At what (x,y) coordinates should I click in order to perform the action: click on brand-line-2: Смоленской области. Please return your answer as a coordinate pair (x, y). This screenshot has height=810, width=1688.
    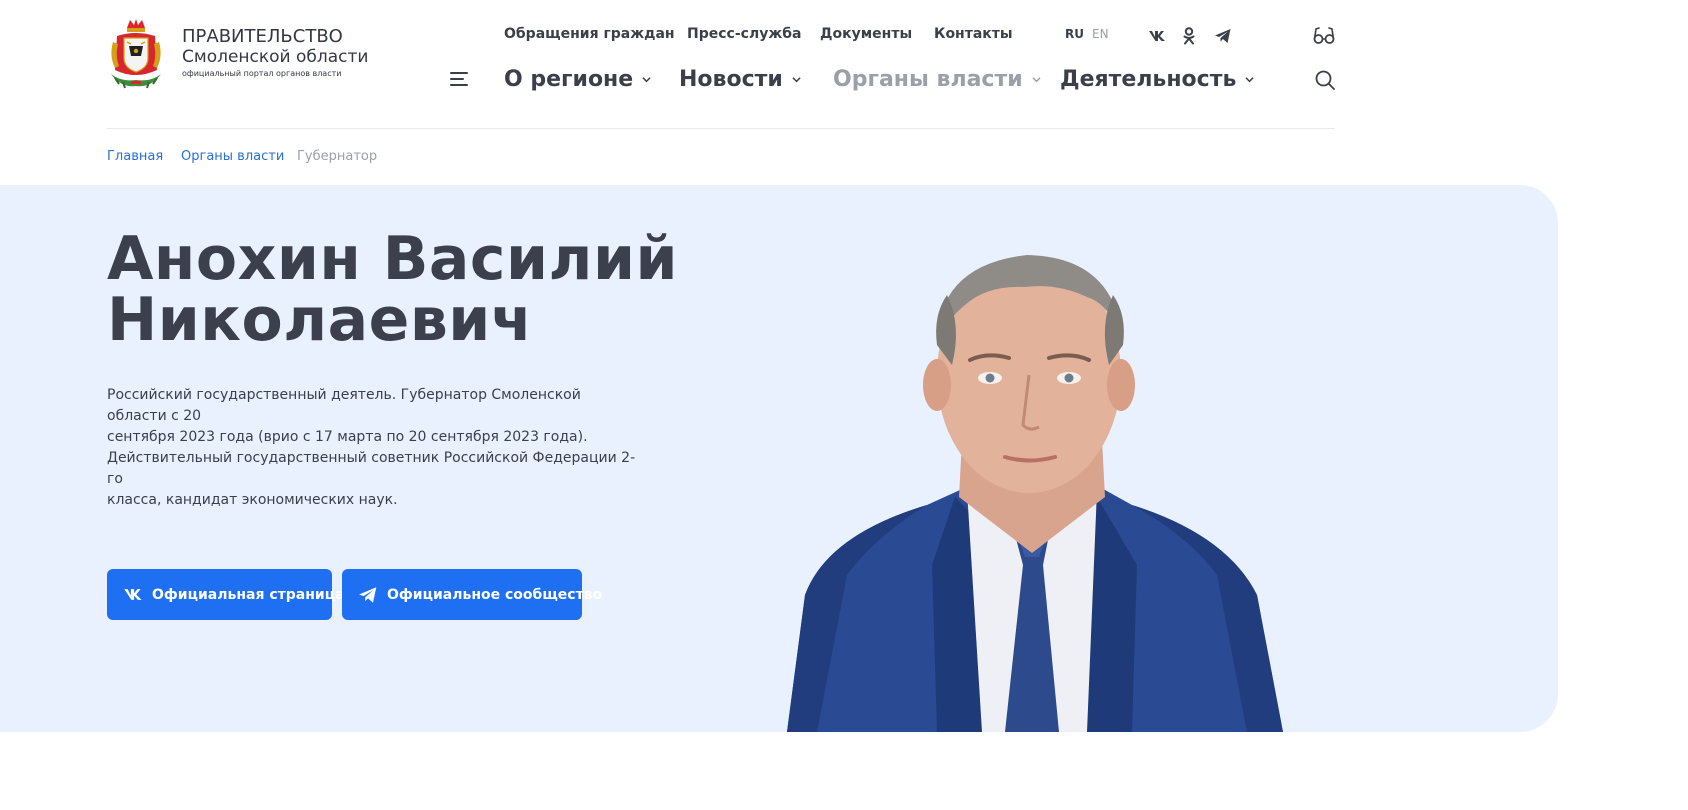
    Looking at the image, I should click on (275, 57).